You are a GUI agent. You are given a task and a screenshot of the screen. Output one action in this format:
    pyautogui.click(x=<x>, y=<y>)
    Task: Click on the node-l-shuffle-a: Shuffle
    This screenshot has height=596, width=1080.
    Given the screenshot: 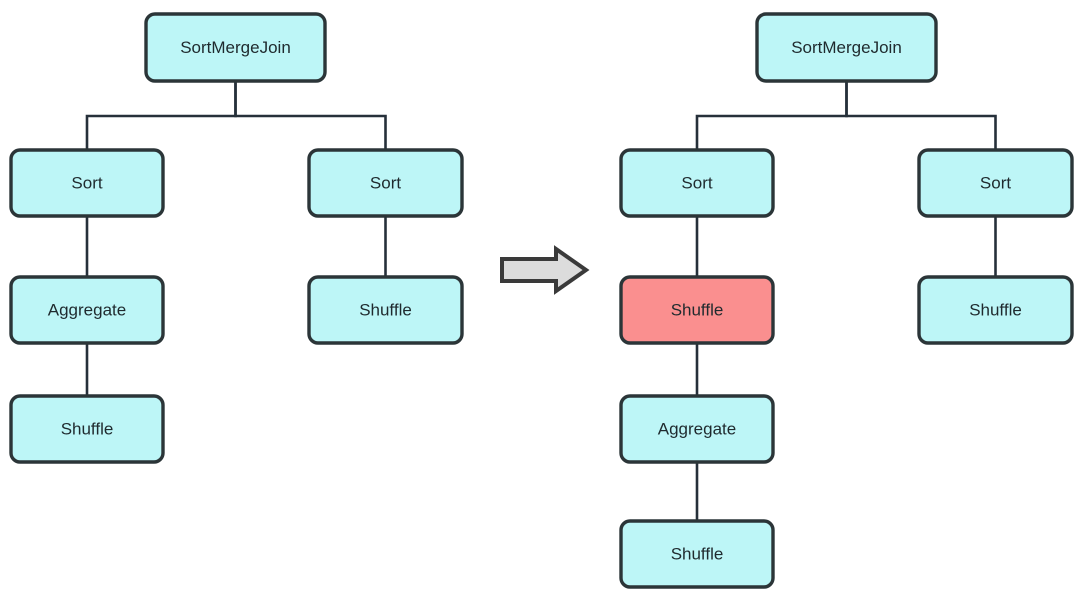 What is the action you would take?
    pyautogui.click(x=87, y=429)
    